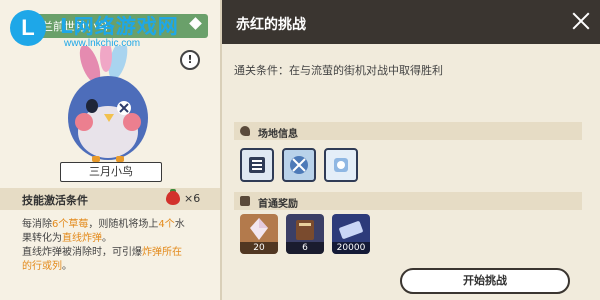 This screenshot has height=300, width=600. Describe the element at coordinates (408, 131) in the screenshot. I see `venue-section-header: 场地信息` at that location.